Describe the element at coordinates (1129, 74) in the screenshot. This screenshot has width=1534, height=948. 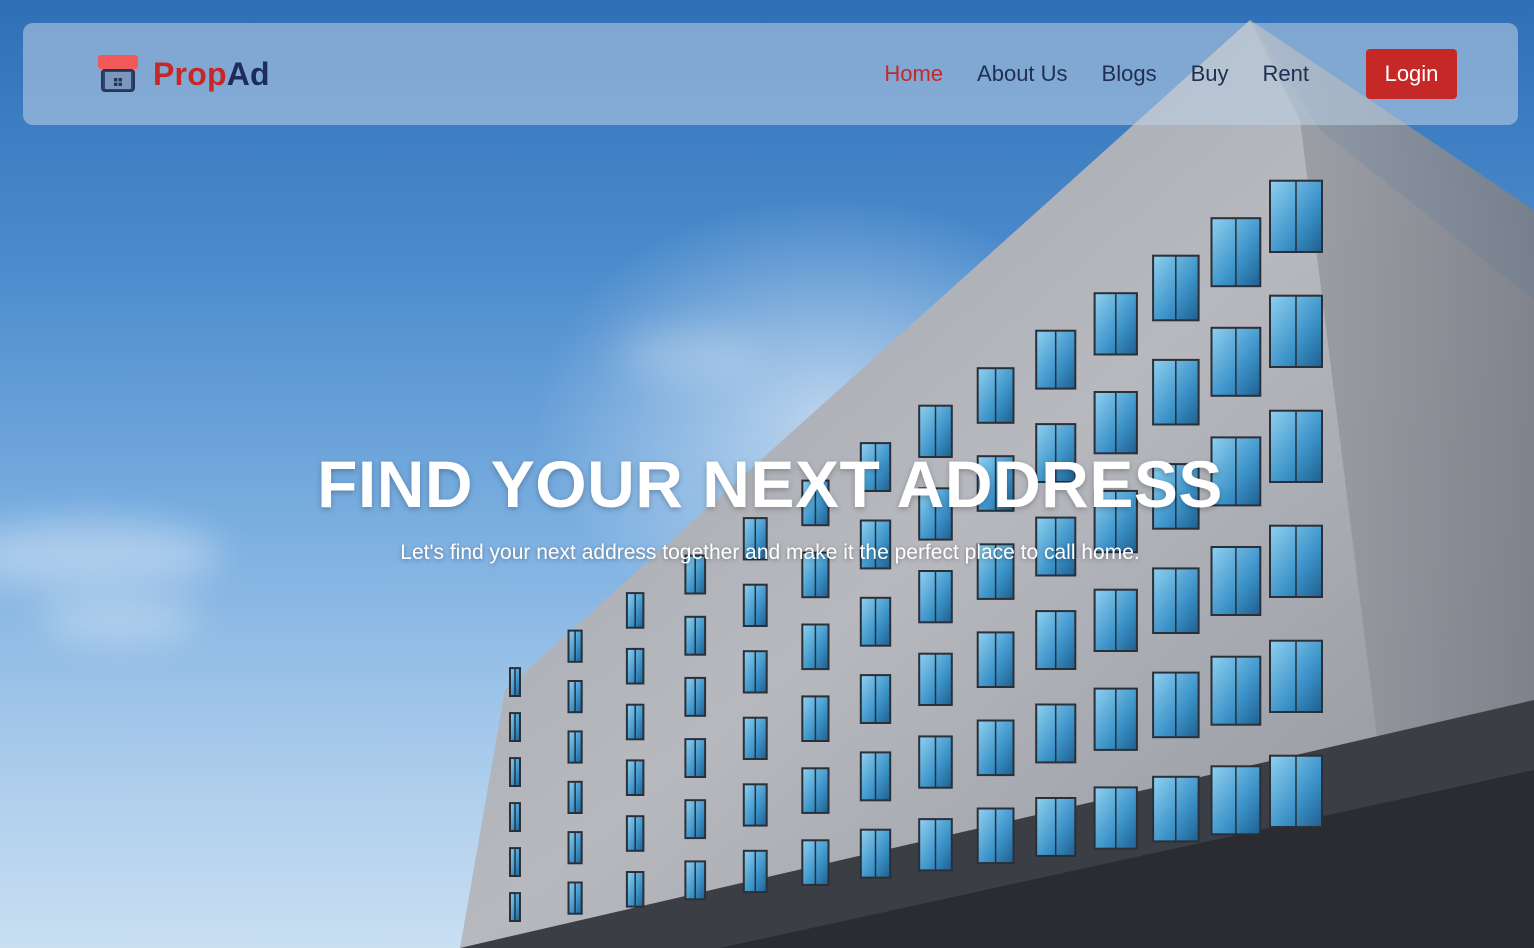
I see `nav-item-blogs: Blogs` at that location.